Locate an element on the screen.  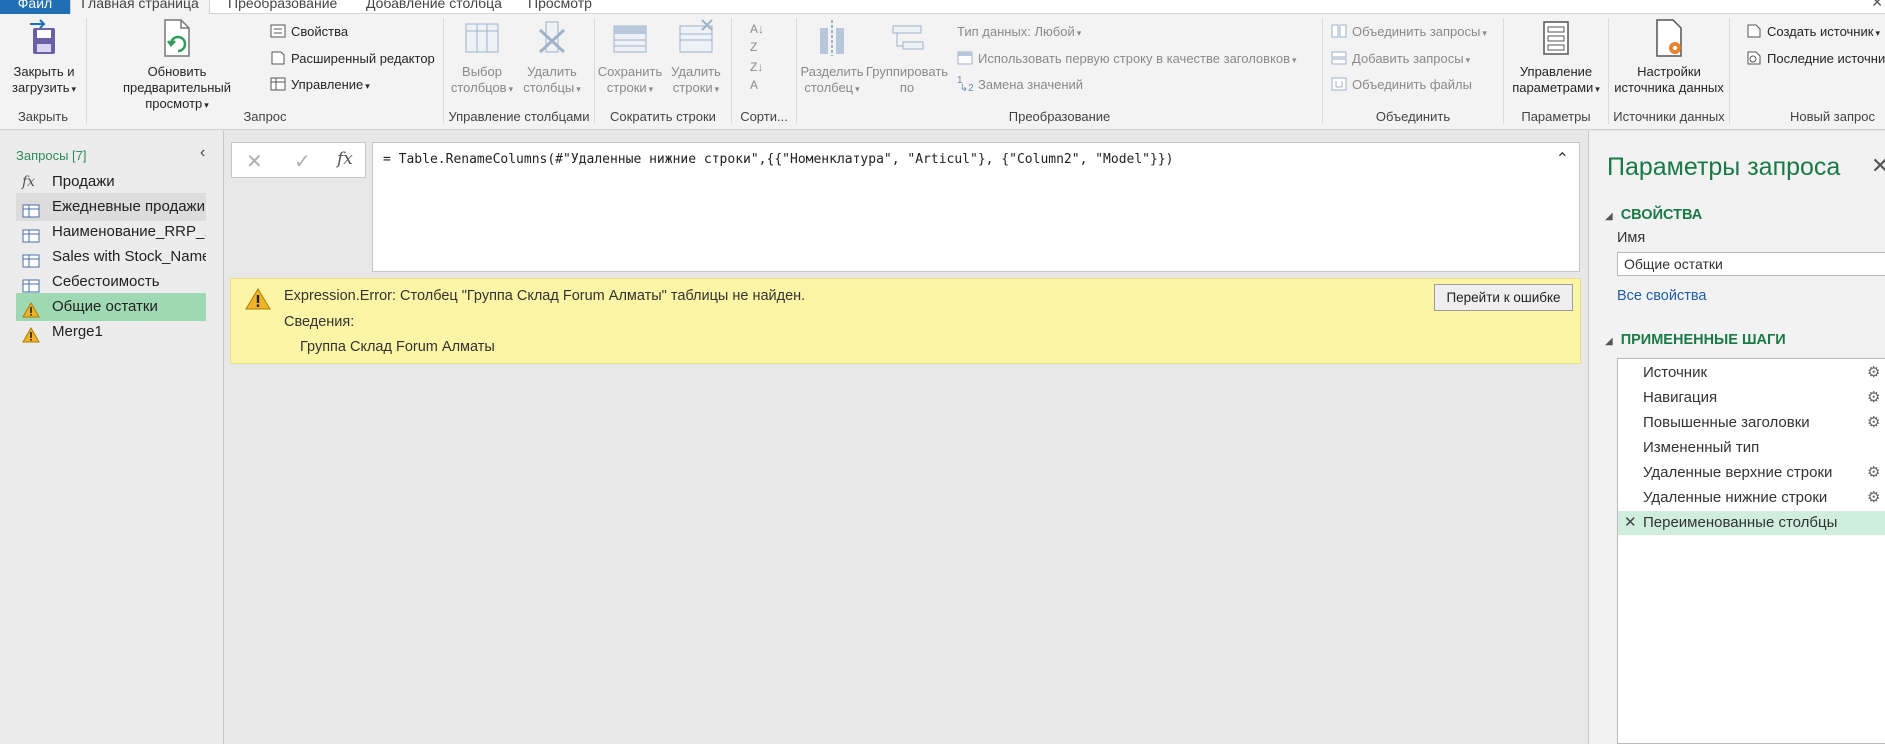
advanced-editor-button: Расширенный редактор is located at coordinates (352, 59).